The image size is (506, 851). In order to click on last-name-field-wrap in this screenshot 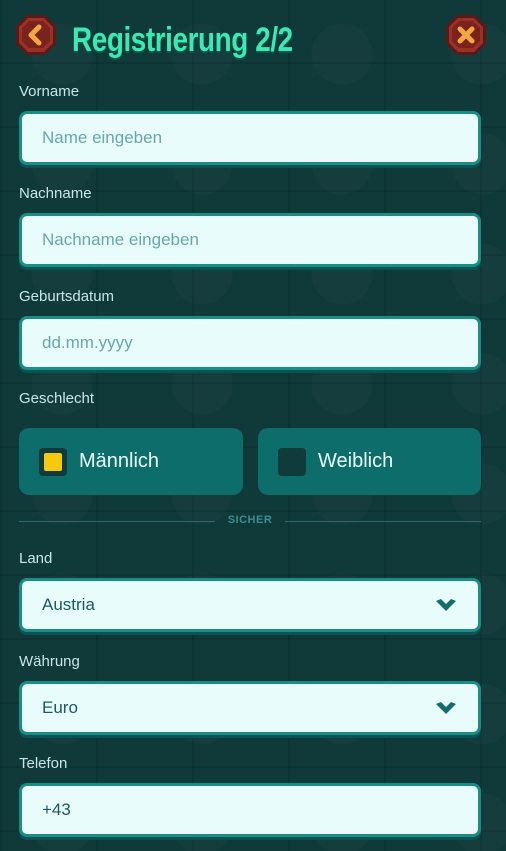, I will do `click(250, 240)`.